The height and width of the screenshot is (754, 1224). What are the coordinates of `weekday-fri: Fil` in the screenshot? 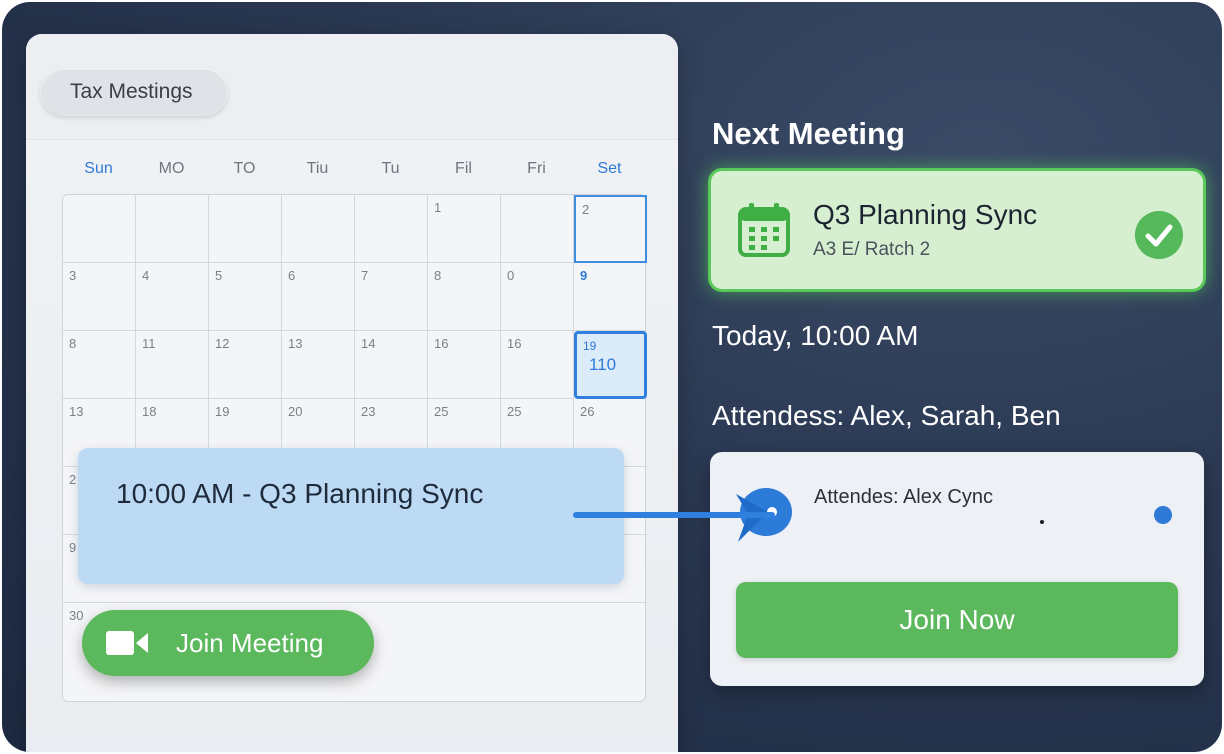 It's located at (463, 168).